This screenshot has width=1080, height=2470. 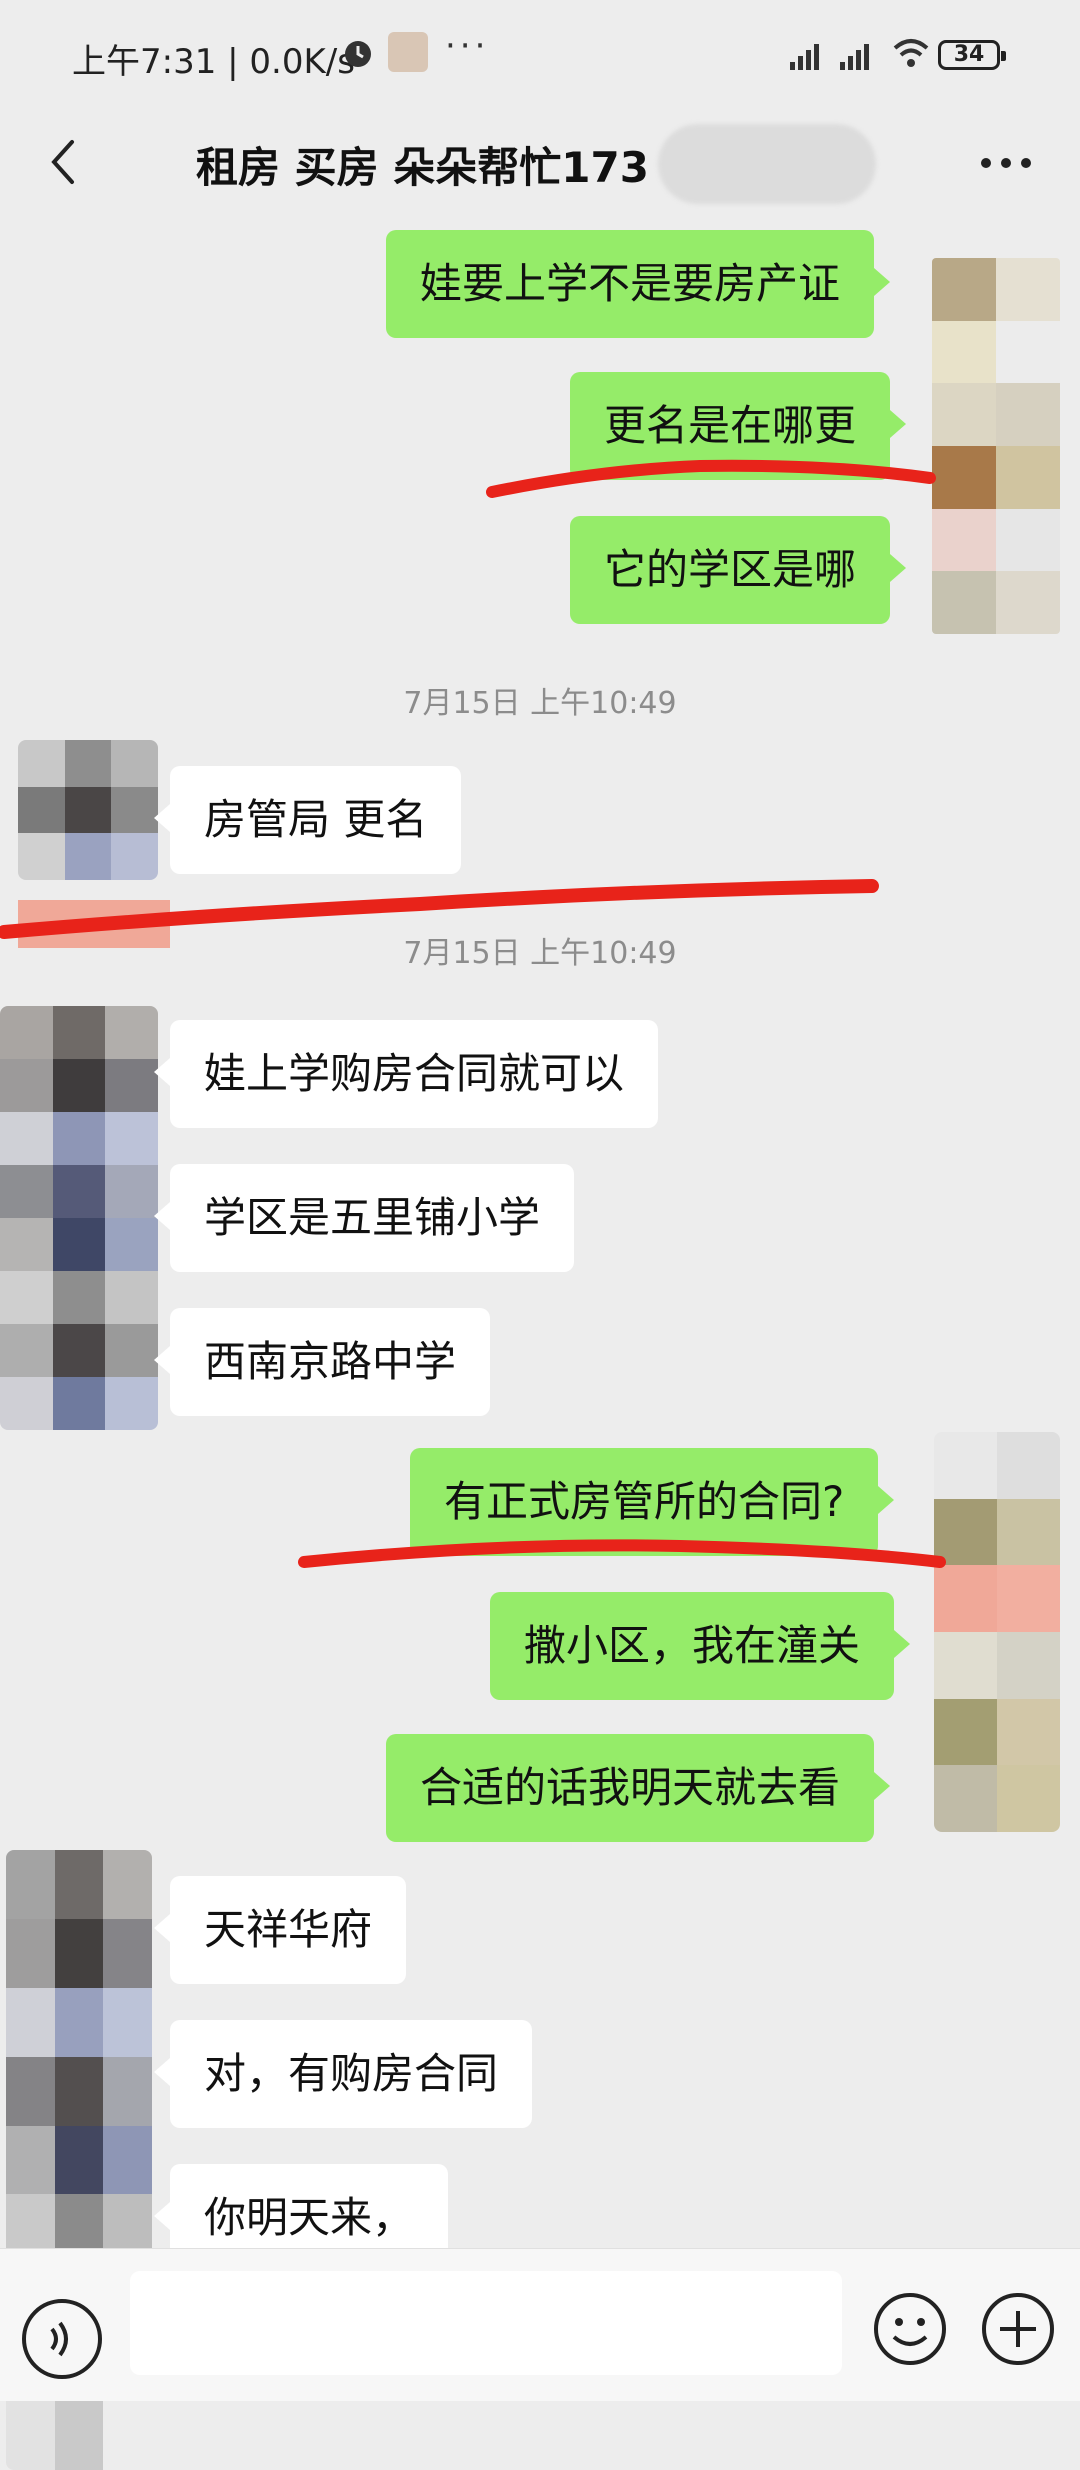 I want to click on message-text: 娃要上学不是要房产证, so click(x=630, y=283).